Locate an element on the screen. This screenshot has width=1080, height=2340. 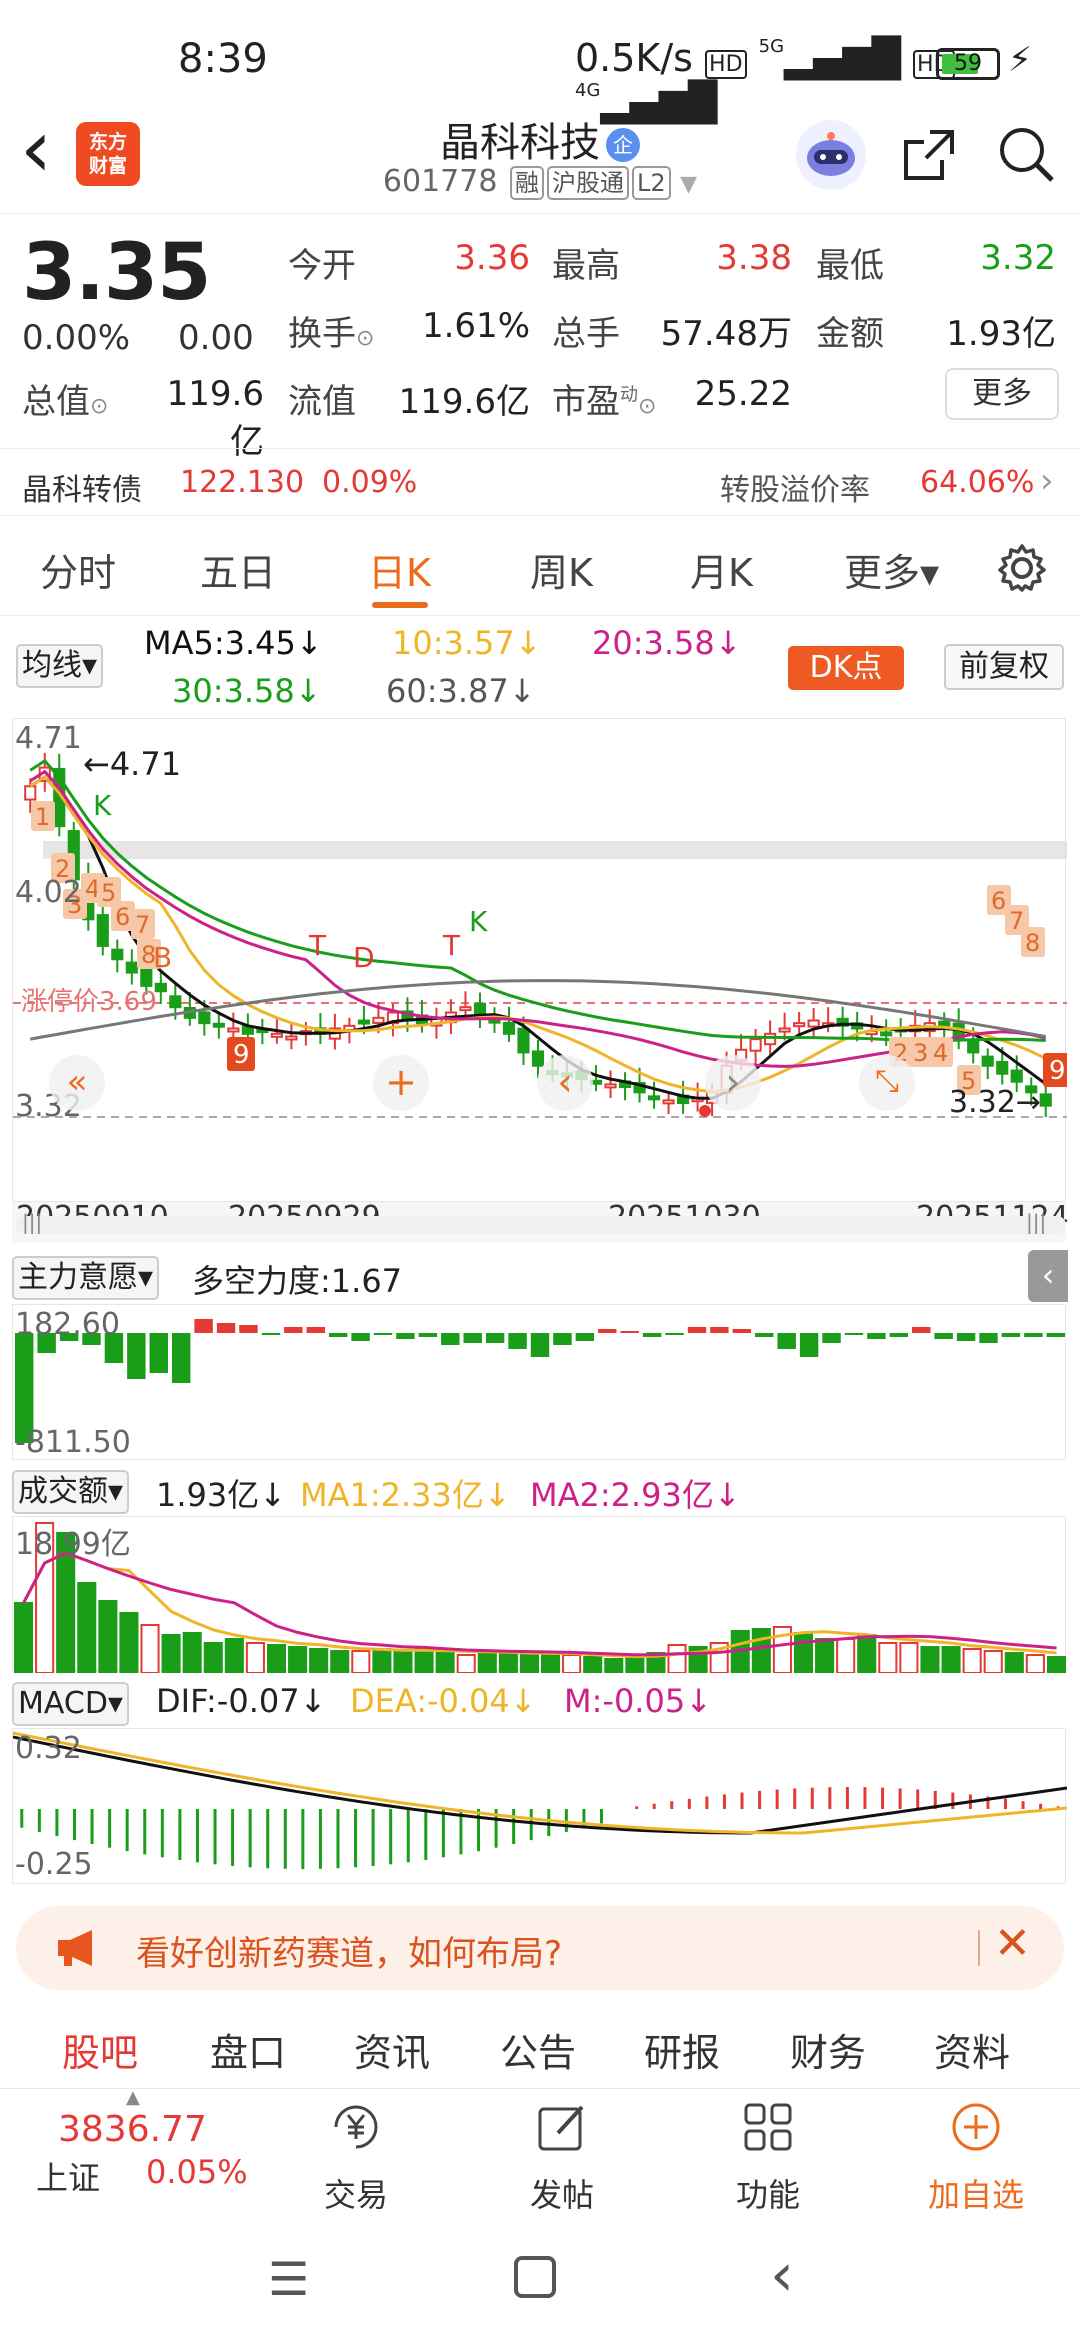
signal-marker-label: 8 is located at coordinates (1032, 943).